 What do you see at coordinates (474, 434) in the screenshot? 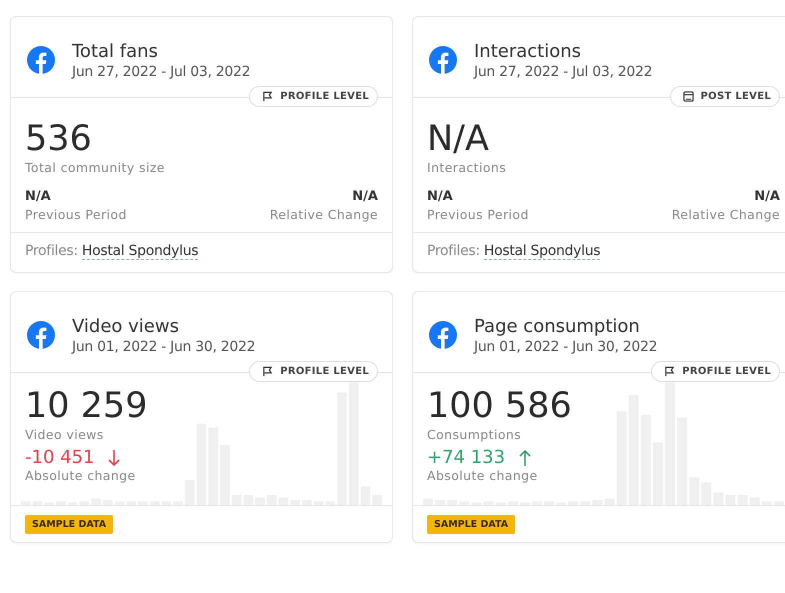
I see `metric-label: Consumptions` at bounding box center [474, 434].